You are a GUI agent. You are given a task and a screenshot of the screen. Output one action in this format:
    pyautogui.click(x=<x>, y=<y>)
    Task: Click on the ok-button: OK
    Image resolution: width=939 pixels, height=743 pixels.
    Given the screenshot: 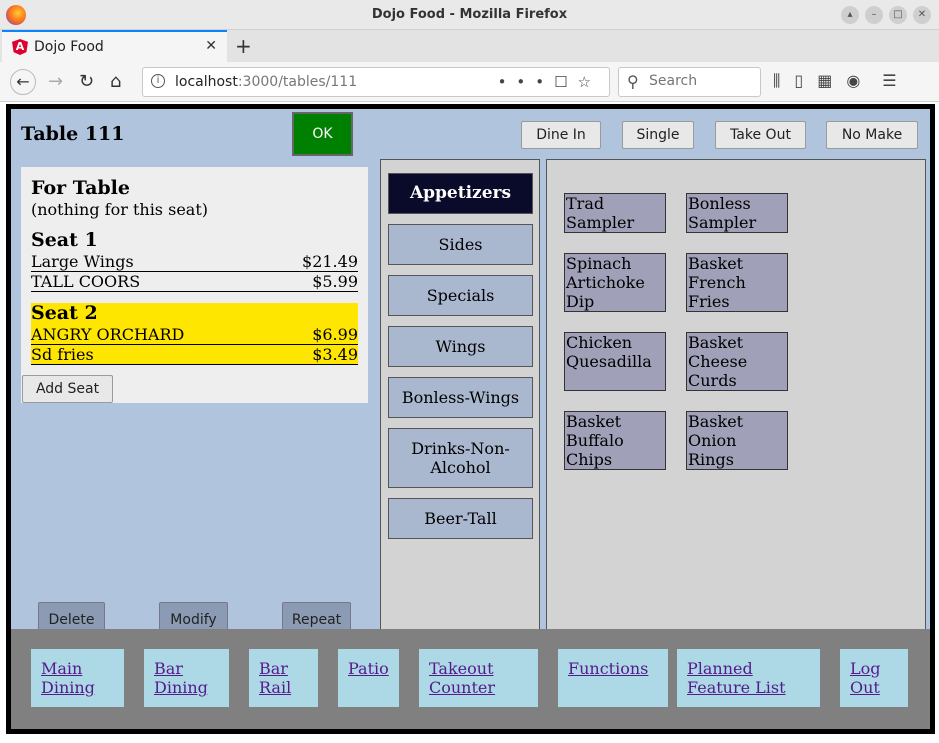 What is the action you would take?
    pyautogui.click(x=322, y=134)
    